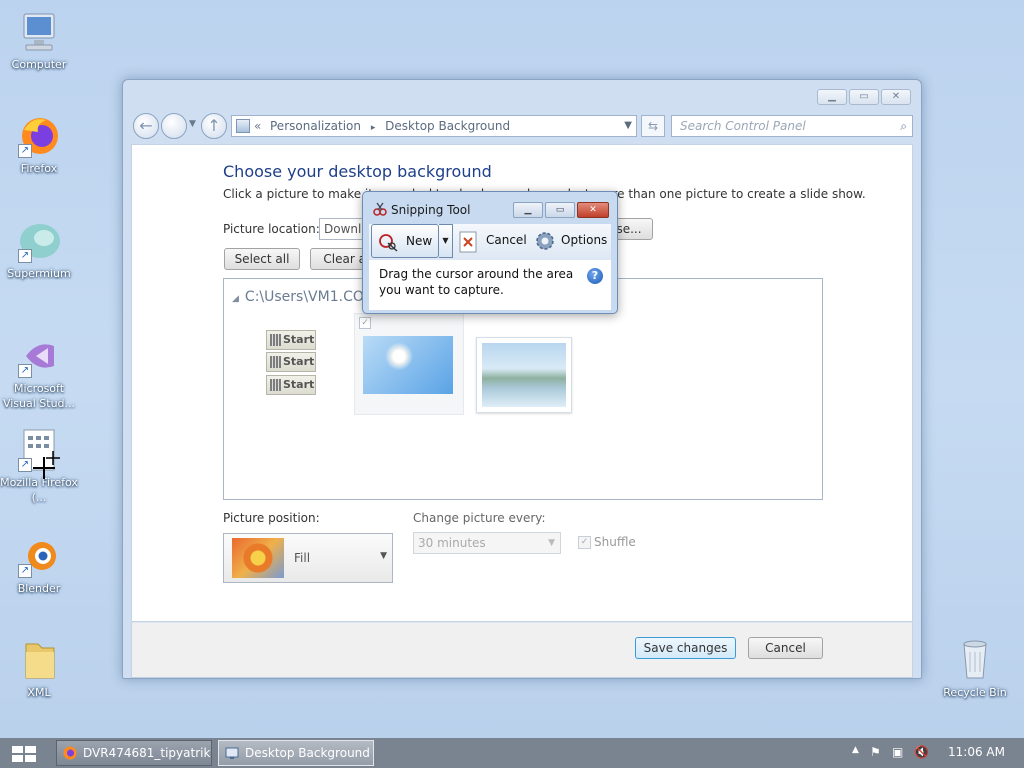 The image size is (1024, 768). What do you see at coordinates (214, 126) in the screenshot?
I see `up-button: ↑` at bounding box center [214, 126].